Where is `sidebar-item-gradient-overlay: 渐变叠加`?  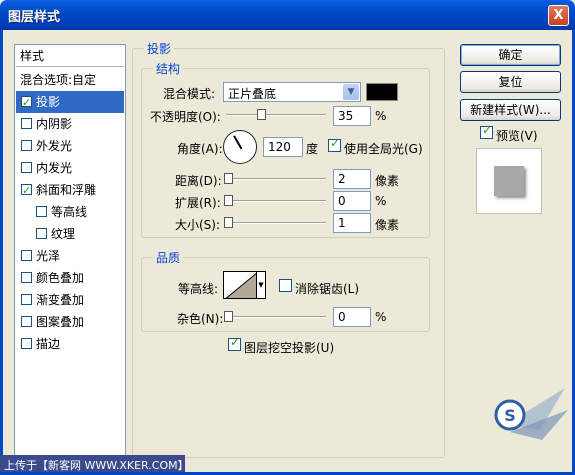
sidebar-item-gradient-overlay: 渐变叠加 is located at coordinates (70, 300).